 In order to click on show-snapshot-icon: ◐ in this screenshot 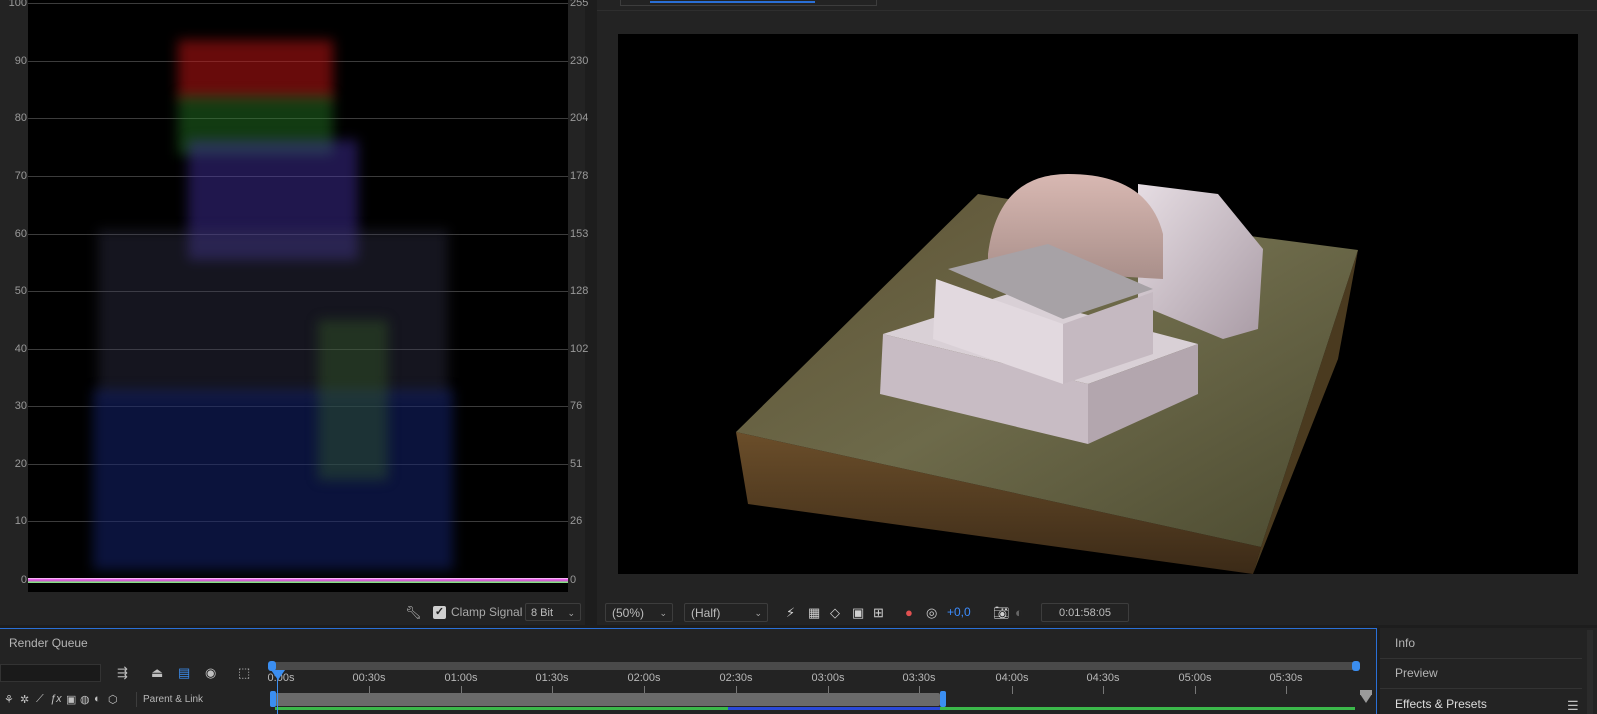, I will do `click(1019, 612)`.